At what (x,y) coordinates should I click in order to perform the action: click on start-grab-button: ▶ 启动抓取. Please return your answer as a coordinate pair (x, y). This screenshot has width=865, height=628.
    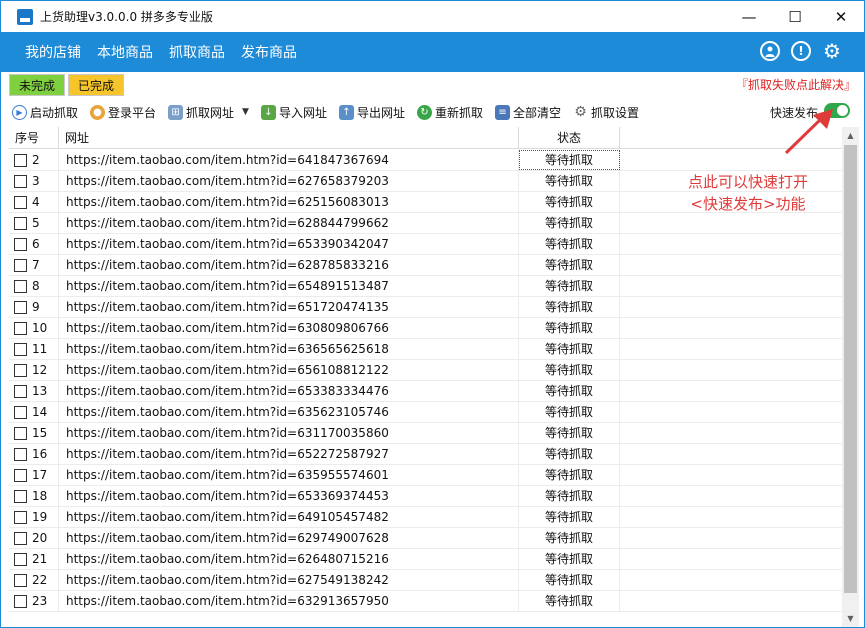
    Looking at the image, I should click on (45, 112).